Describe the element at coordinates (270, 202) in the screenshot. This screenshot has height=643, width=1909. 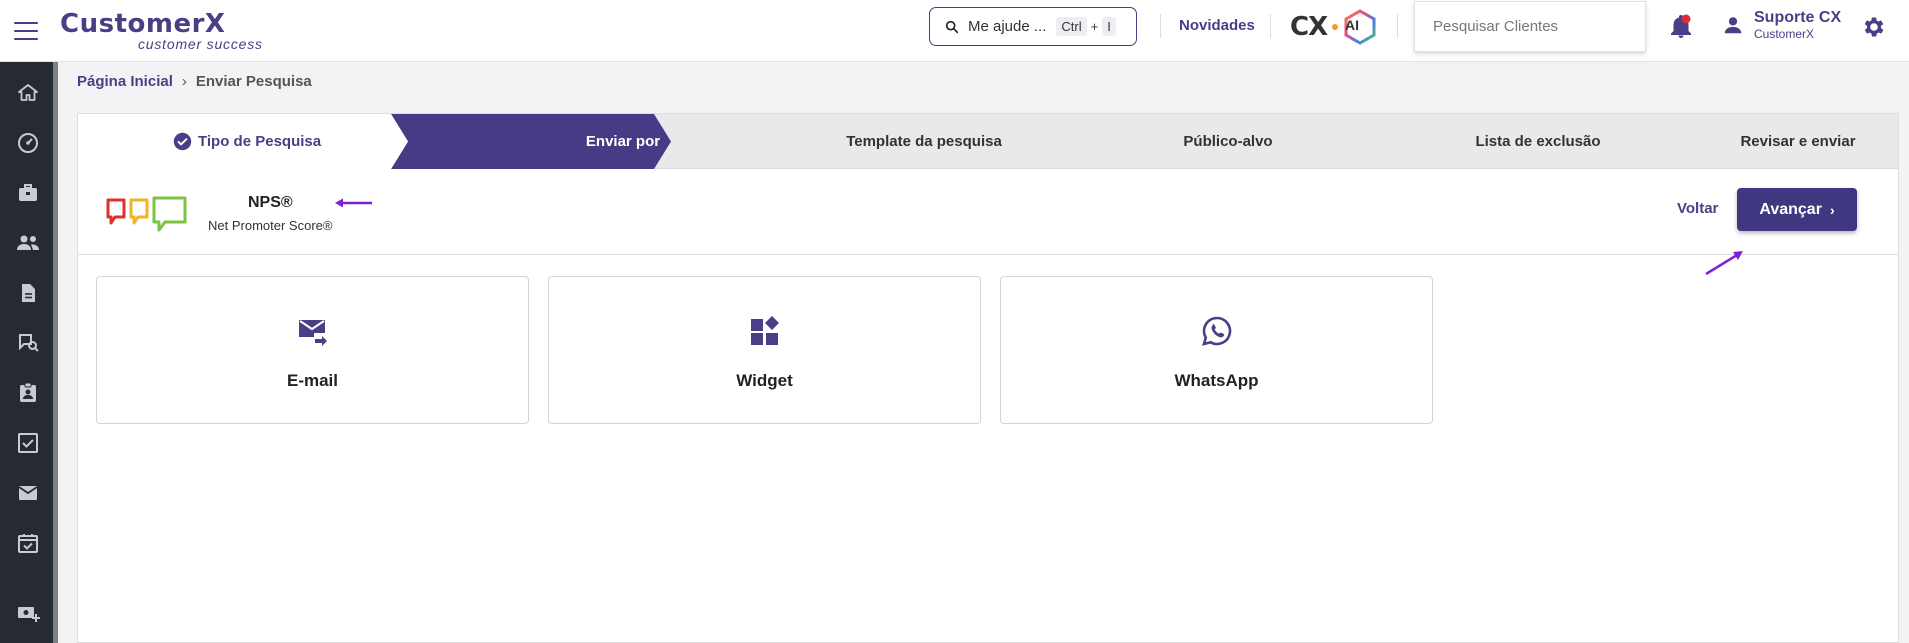
I see `survey-title: NPS®` at that location.